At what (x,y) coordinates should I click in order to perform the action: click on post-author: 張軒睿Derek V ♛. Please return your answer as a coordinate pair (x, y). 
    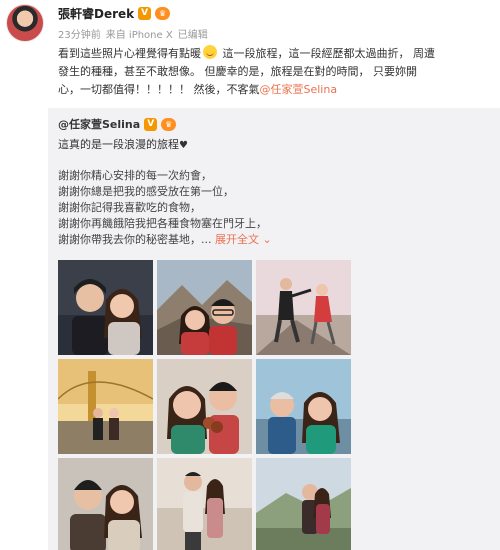
    Looking at the image, I should click on (114, 13).